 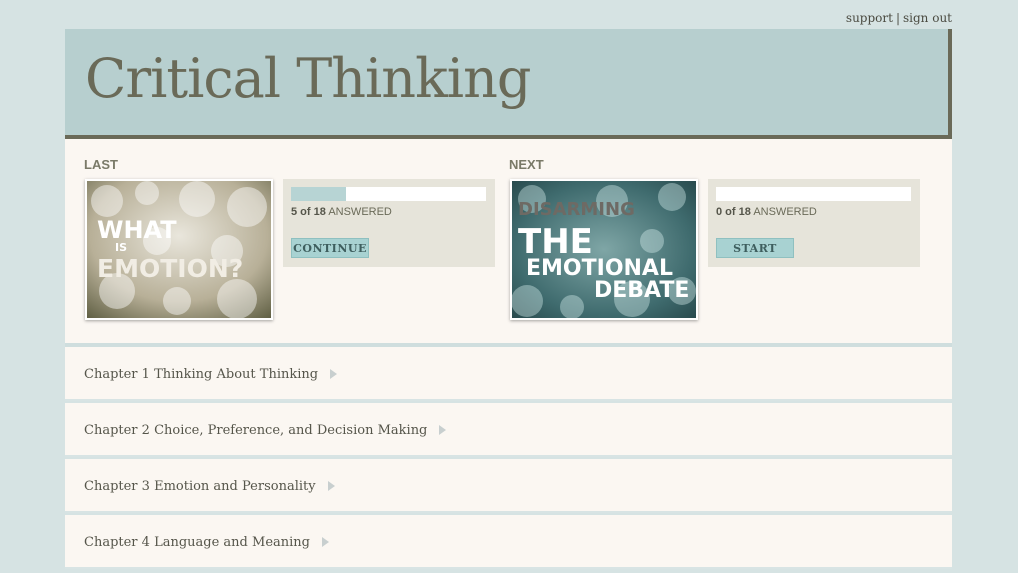 What do you see at coordinates (236, 374) in the screenshot?
I see `chapter-1-title: Thinking About Thinking` at bounding box center [236, 374].